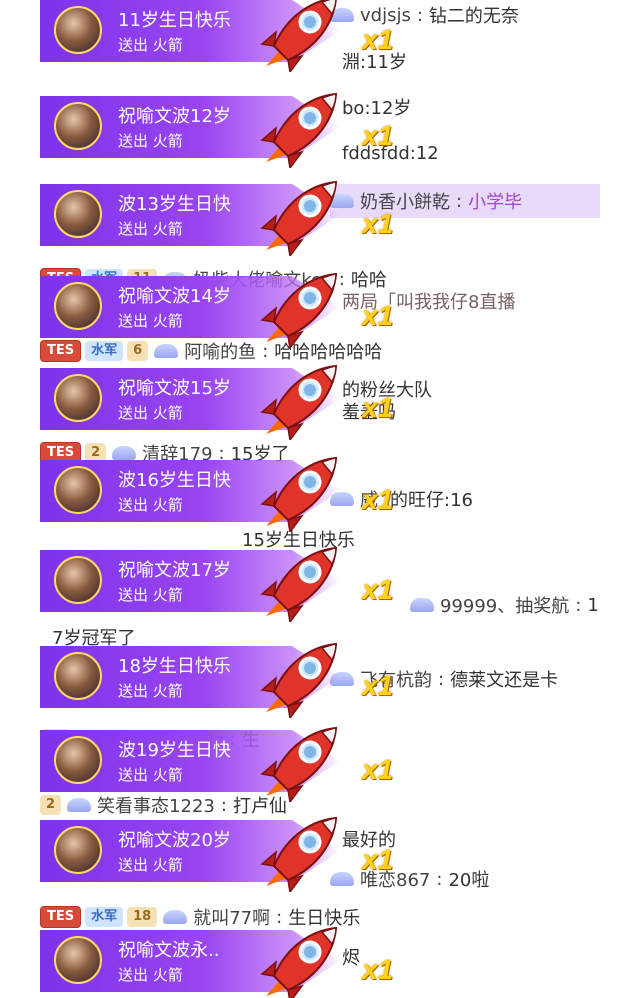  What do you see at coordinates (216, 37) in the screenshot?
I see `gift-banner: 11岁生日快乐 送出 火箭 x1` at bounding box center [216, 37].